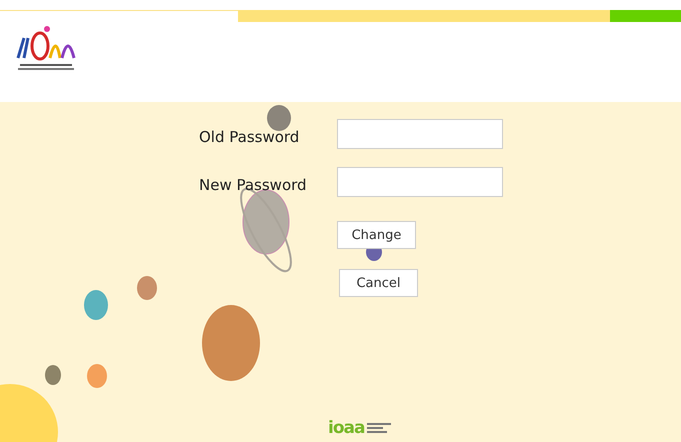  Describe the element at coordinates (253, 185) in the screenshot. I see `field-label: New Password` at that location.